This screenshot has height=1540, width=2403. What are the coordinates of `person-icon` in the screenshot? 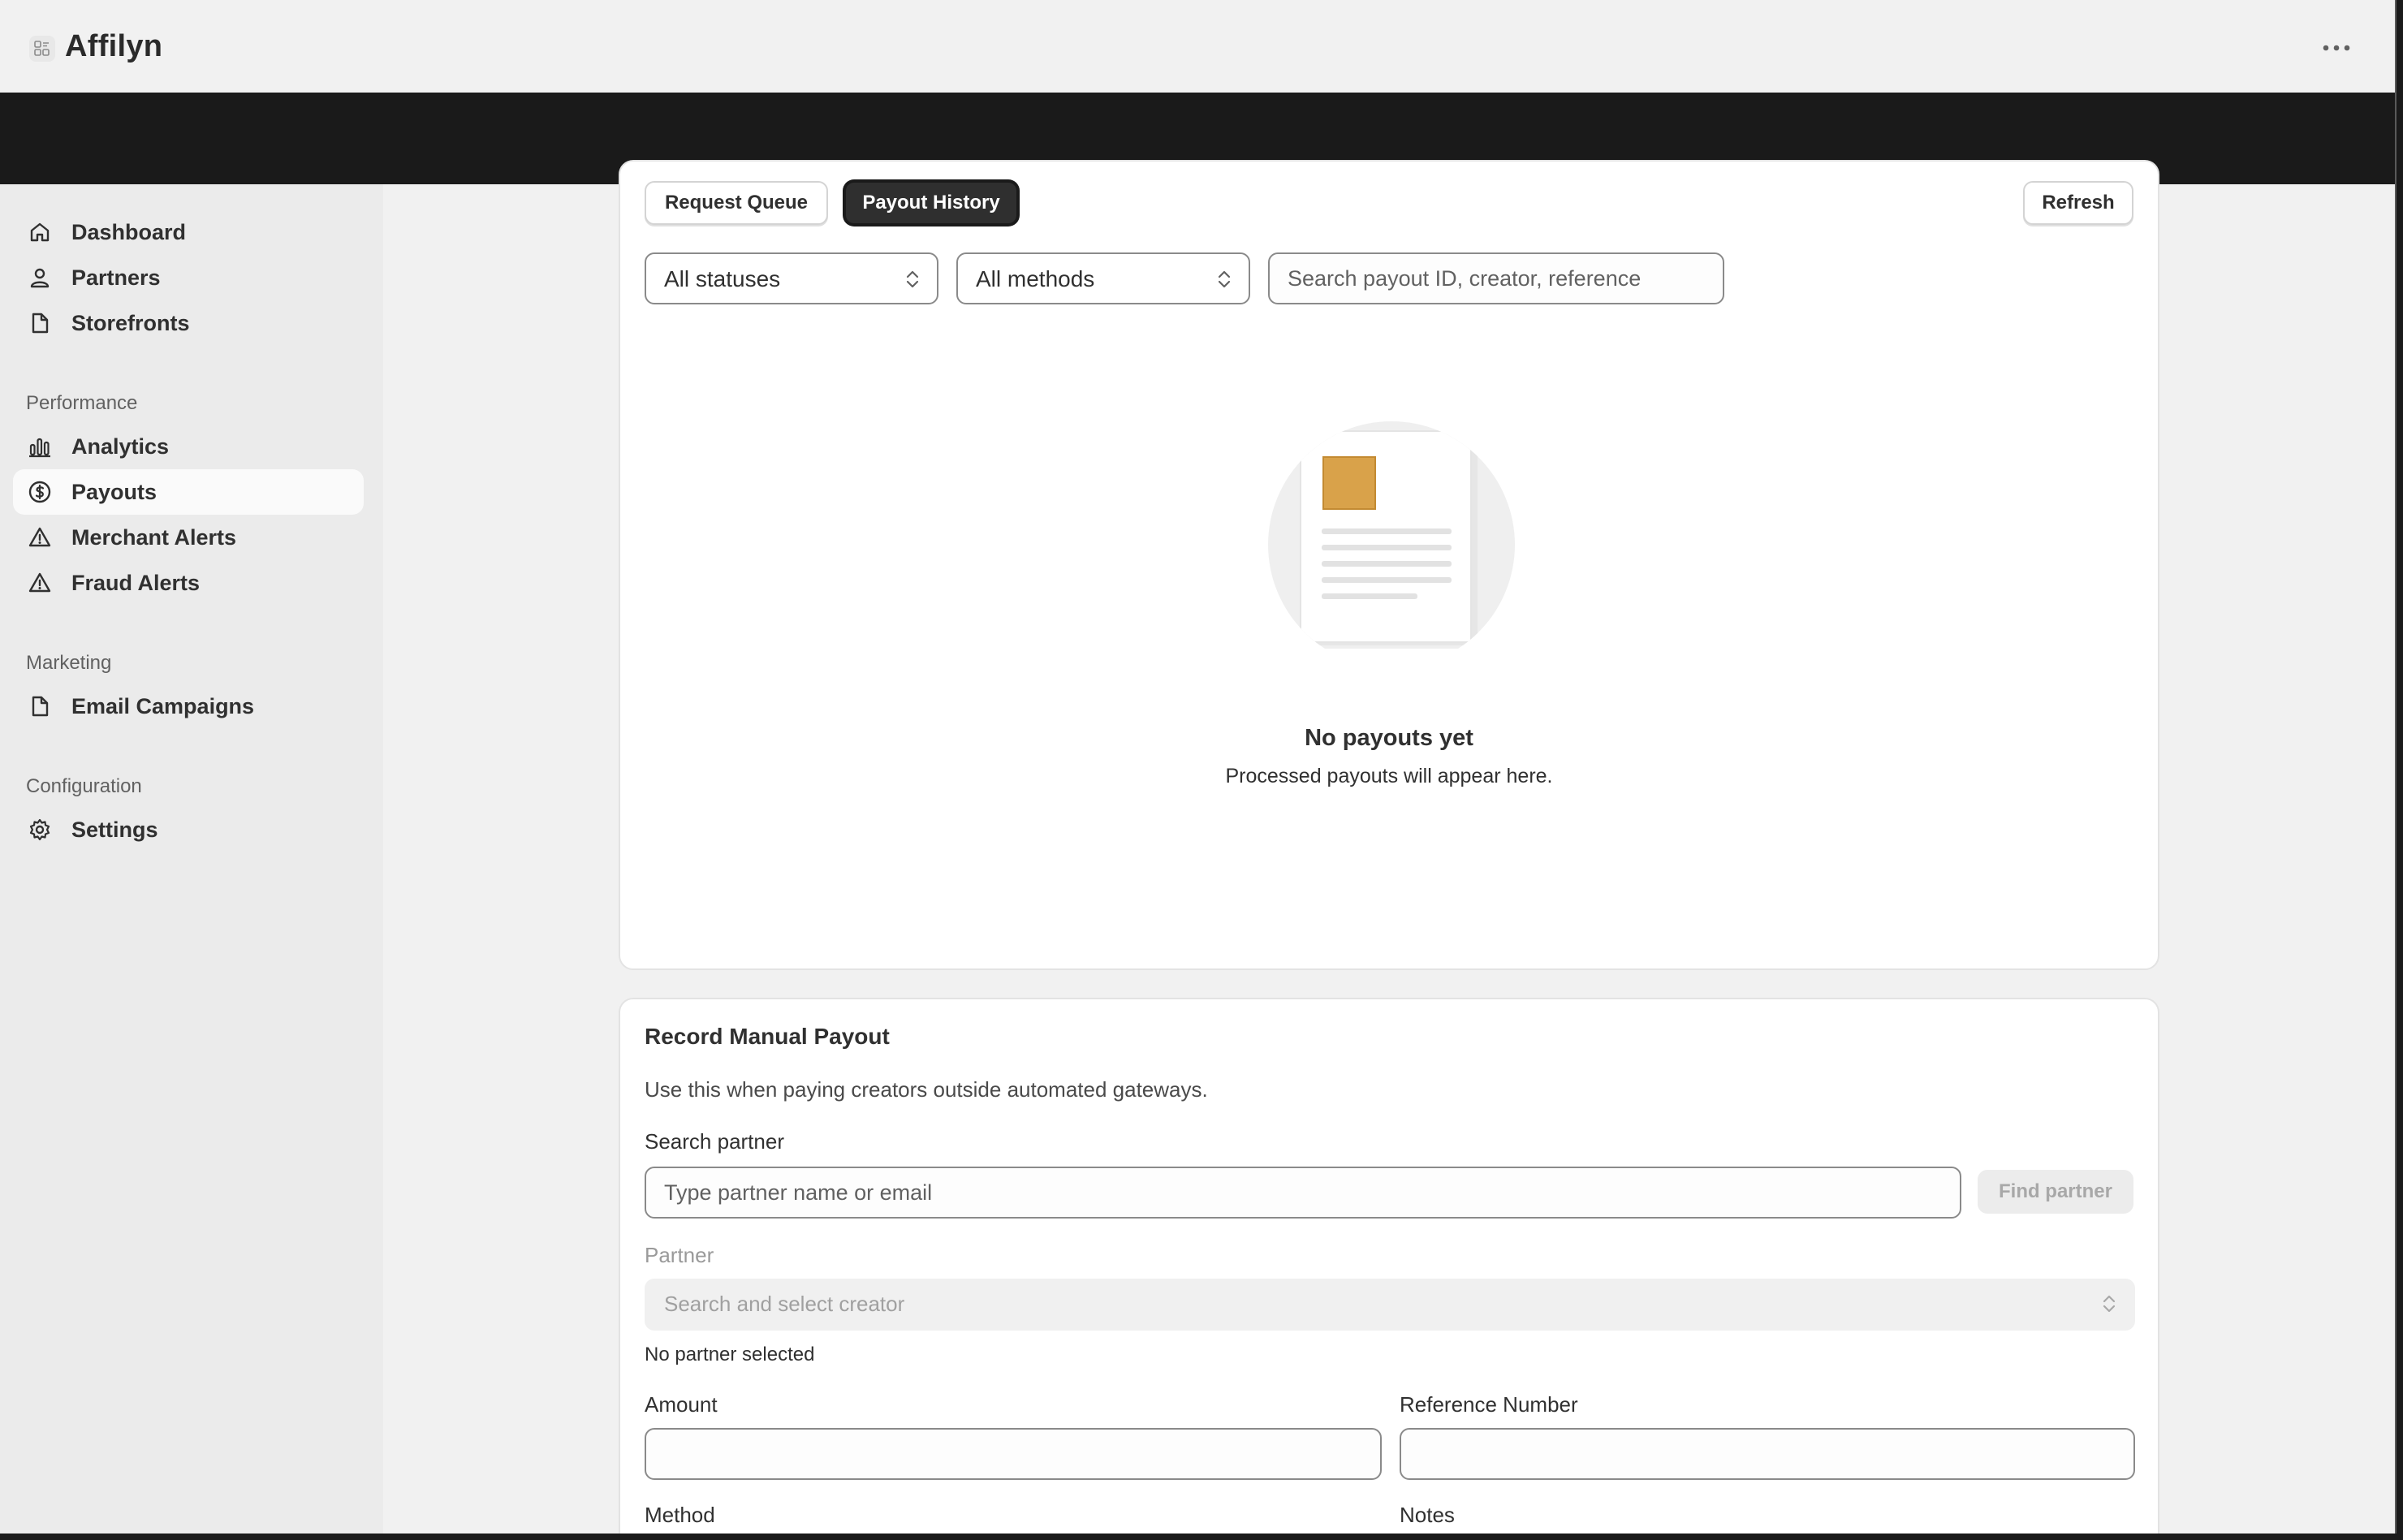 It's located at (40, 278).